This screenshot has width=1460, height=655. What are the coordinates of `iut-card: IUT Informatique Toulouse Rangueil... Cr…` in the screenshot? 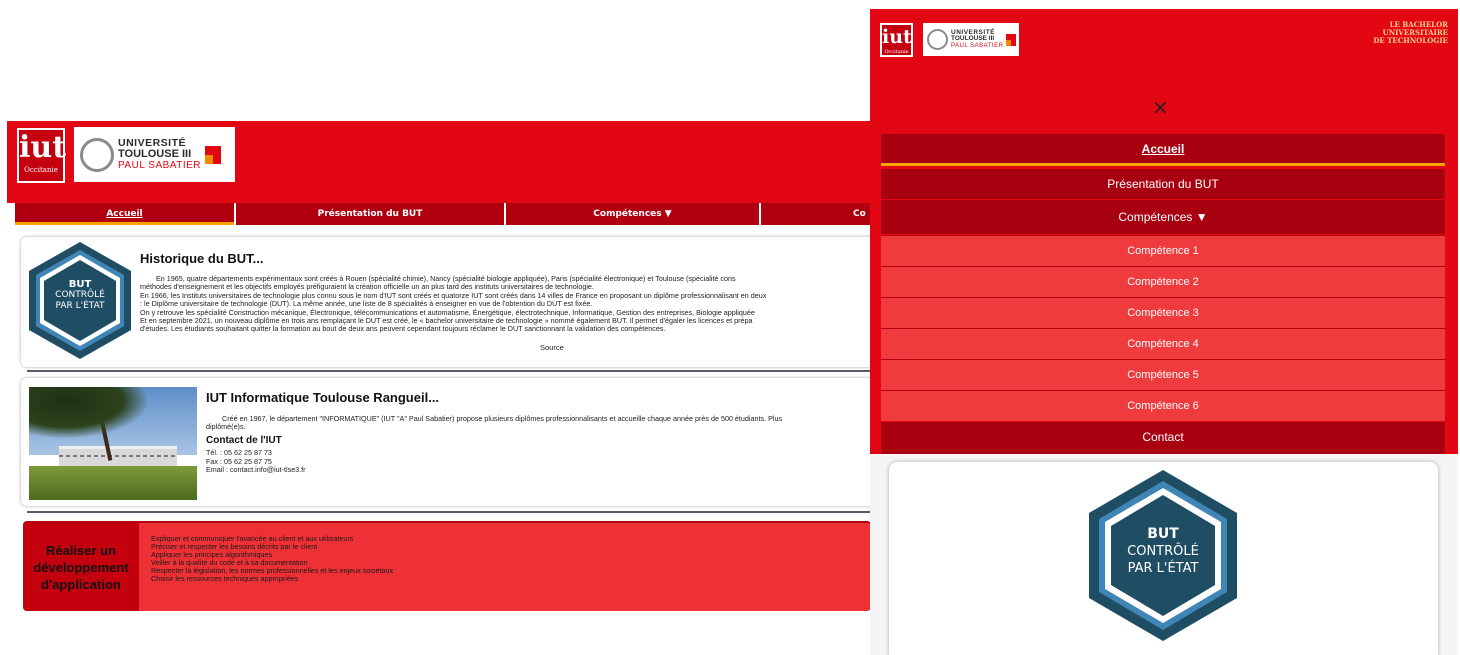 It's located at (446, 442).